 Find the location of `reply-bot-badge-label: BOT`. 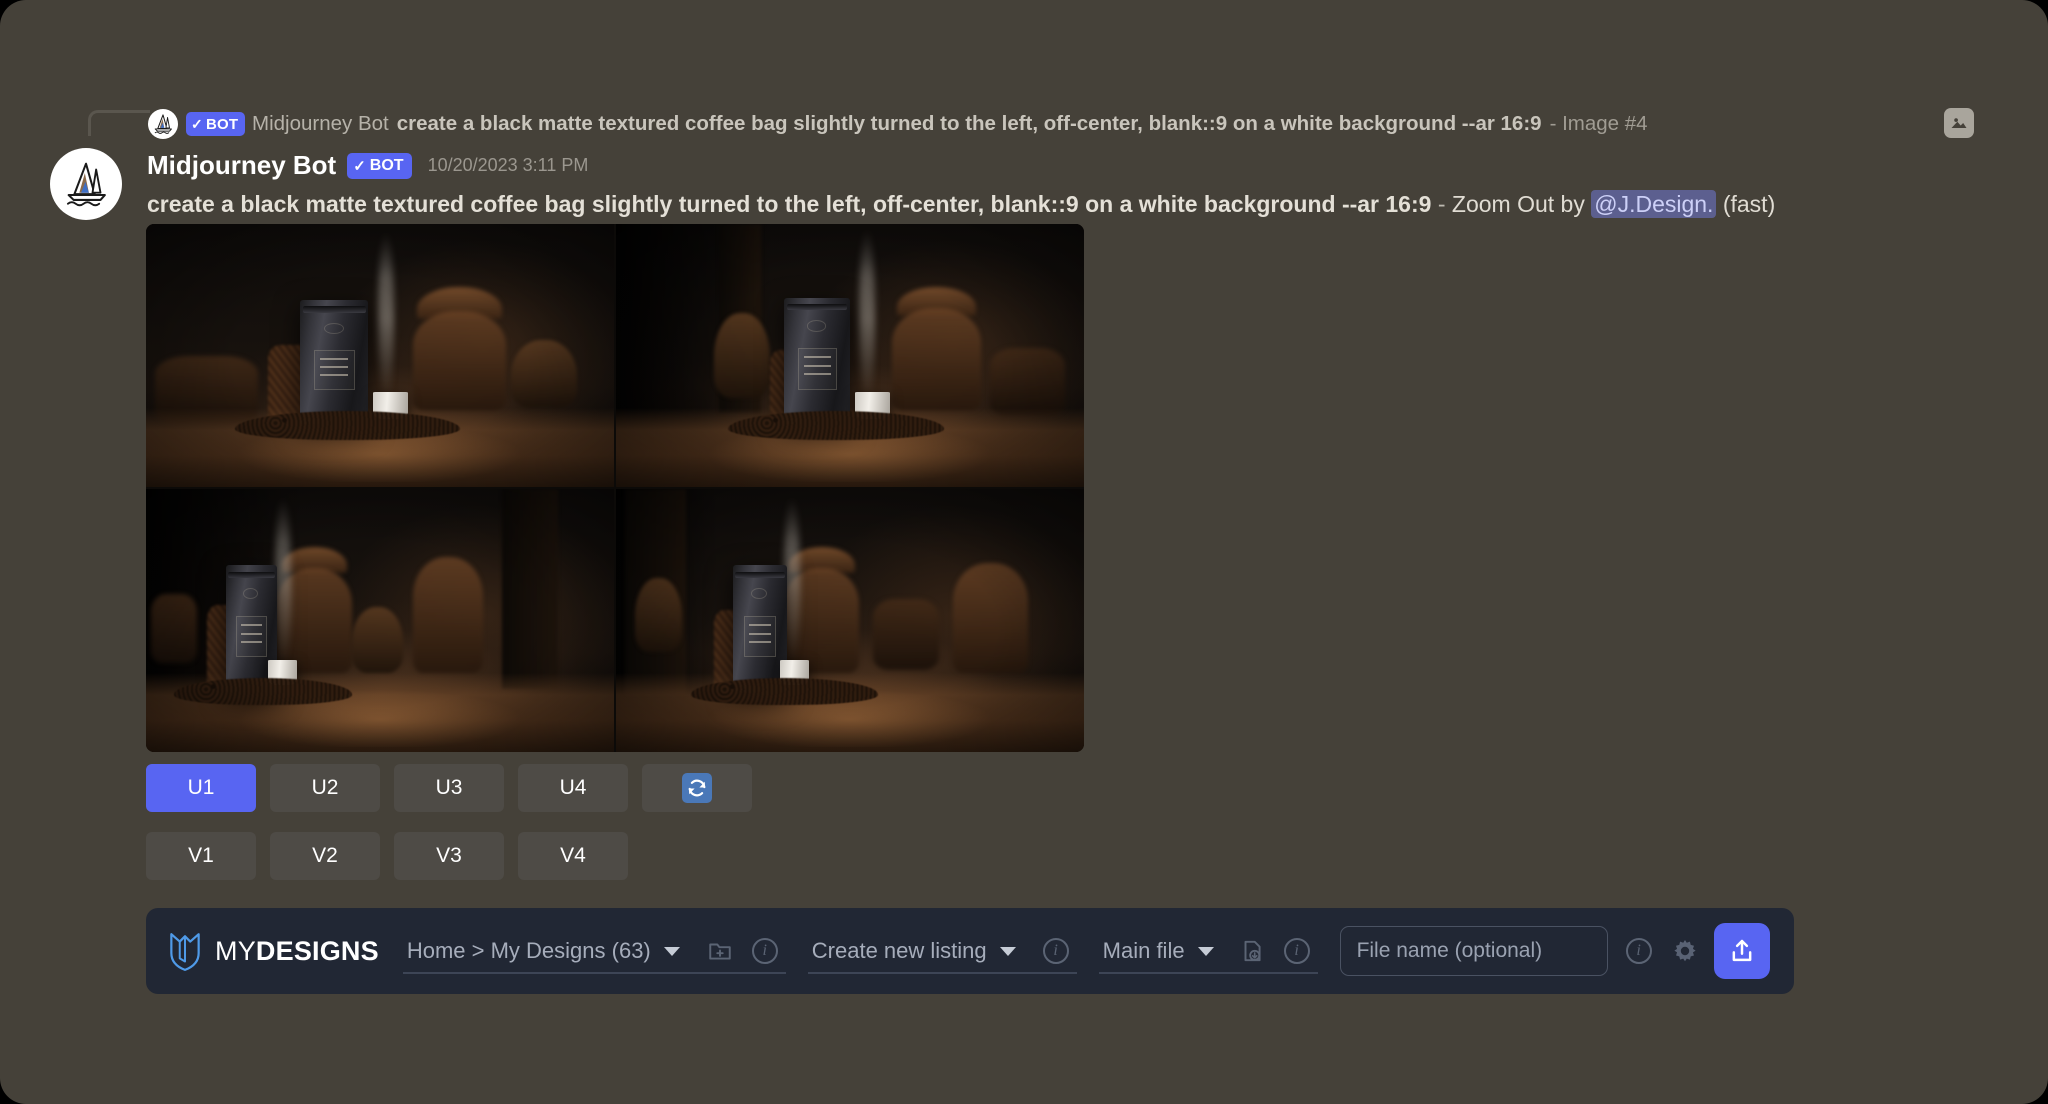

reply-bot-badge-label: BOT is located at coordinates (222, 124).